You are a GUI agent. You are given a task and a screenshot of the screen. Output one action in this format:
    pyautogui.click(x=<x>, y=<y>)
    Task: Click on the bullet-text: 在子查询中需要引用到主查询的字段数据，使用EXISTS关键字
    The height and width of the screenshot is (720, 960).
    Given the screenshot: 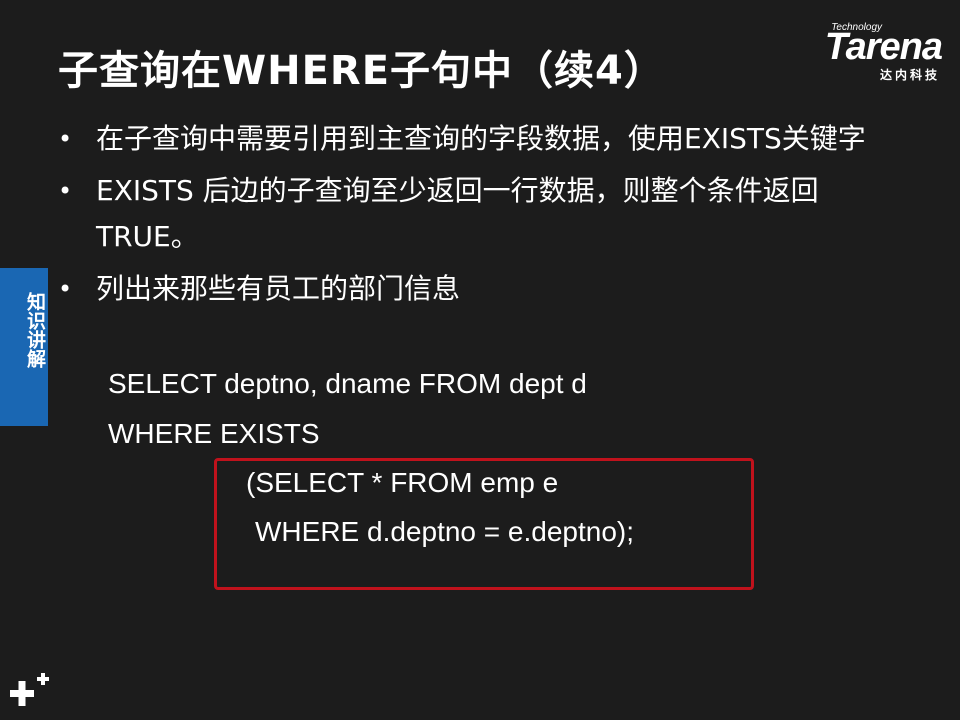 What is the action you would take?
    pyautogui.click(x=481, y=138)
    